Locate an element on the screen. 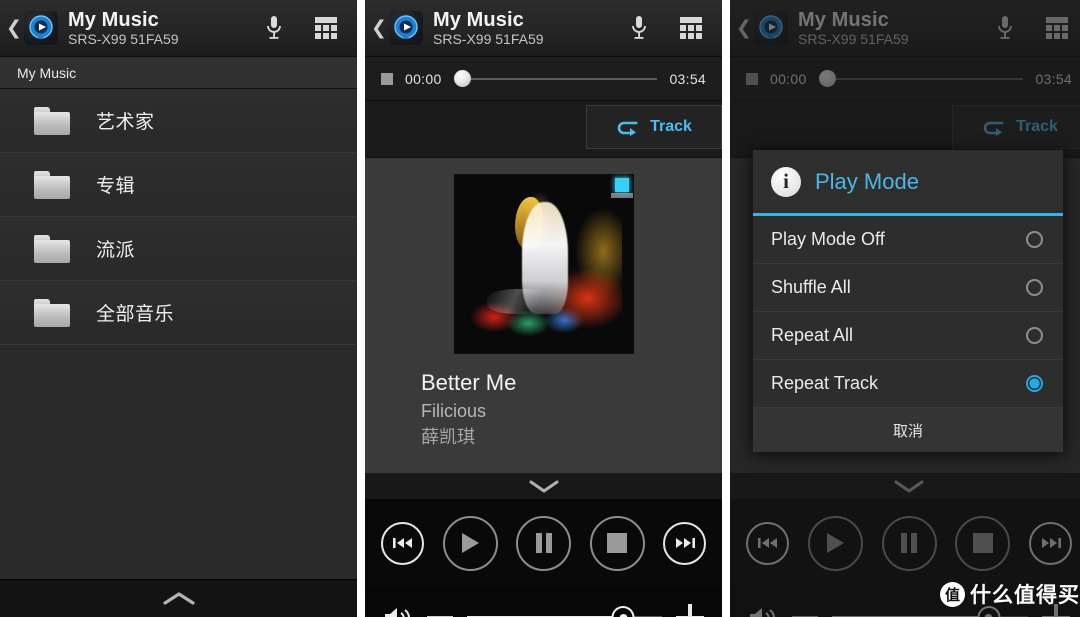 Image resolution: width=1080 pixels, height=617 pixels. track-album: Filicious is located at coordinates (454, 411).